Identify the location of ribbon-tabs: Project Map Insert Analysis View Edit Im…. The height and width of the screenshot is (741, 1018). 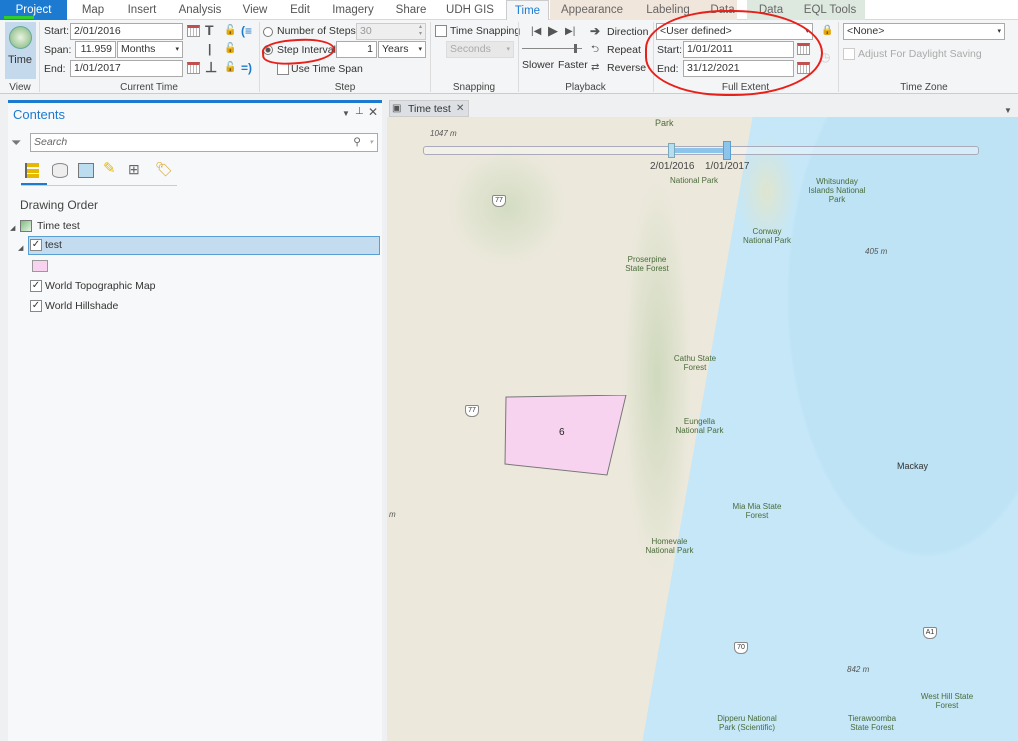
(509, 10).